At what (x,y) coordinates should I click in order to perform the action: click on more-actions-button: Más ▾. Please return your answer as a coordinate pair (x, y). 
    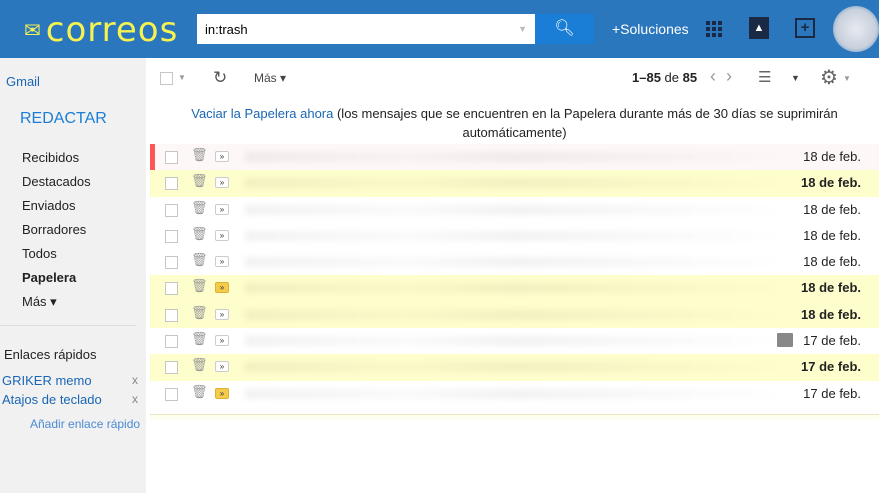
    Looking at the image, I should click on (270, 78).